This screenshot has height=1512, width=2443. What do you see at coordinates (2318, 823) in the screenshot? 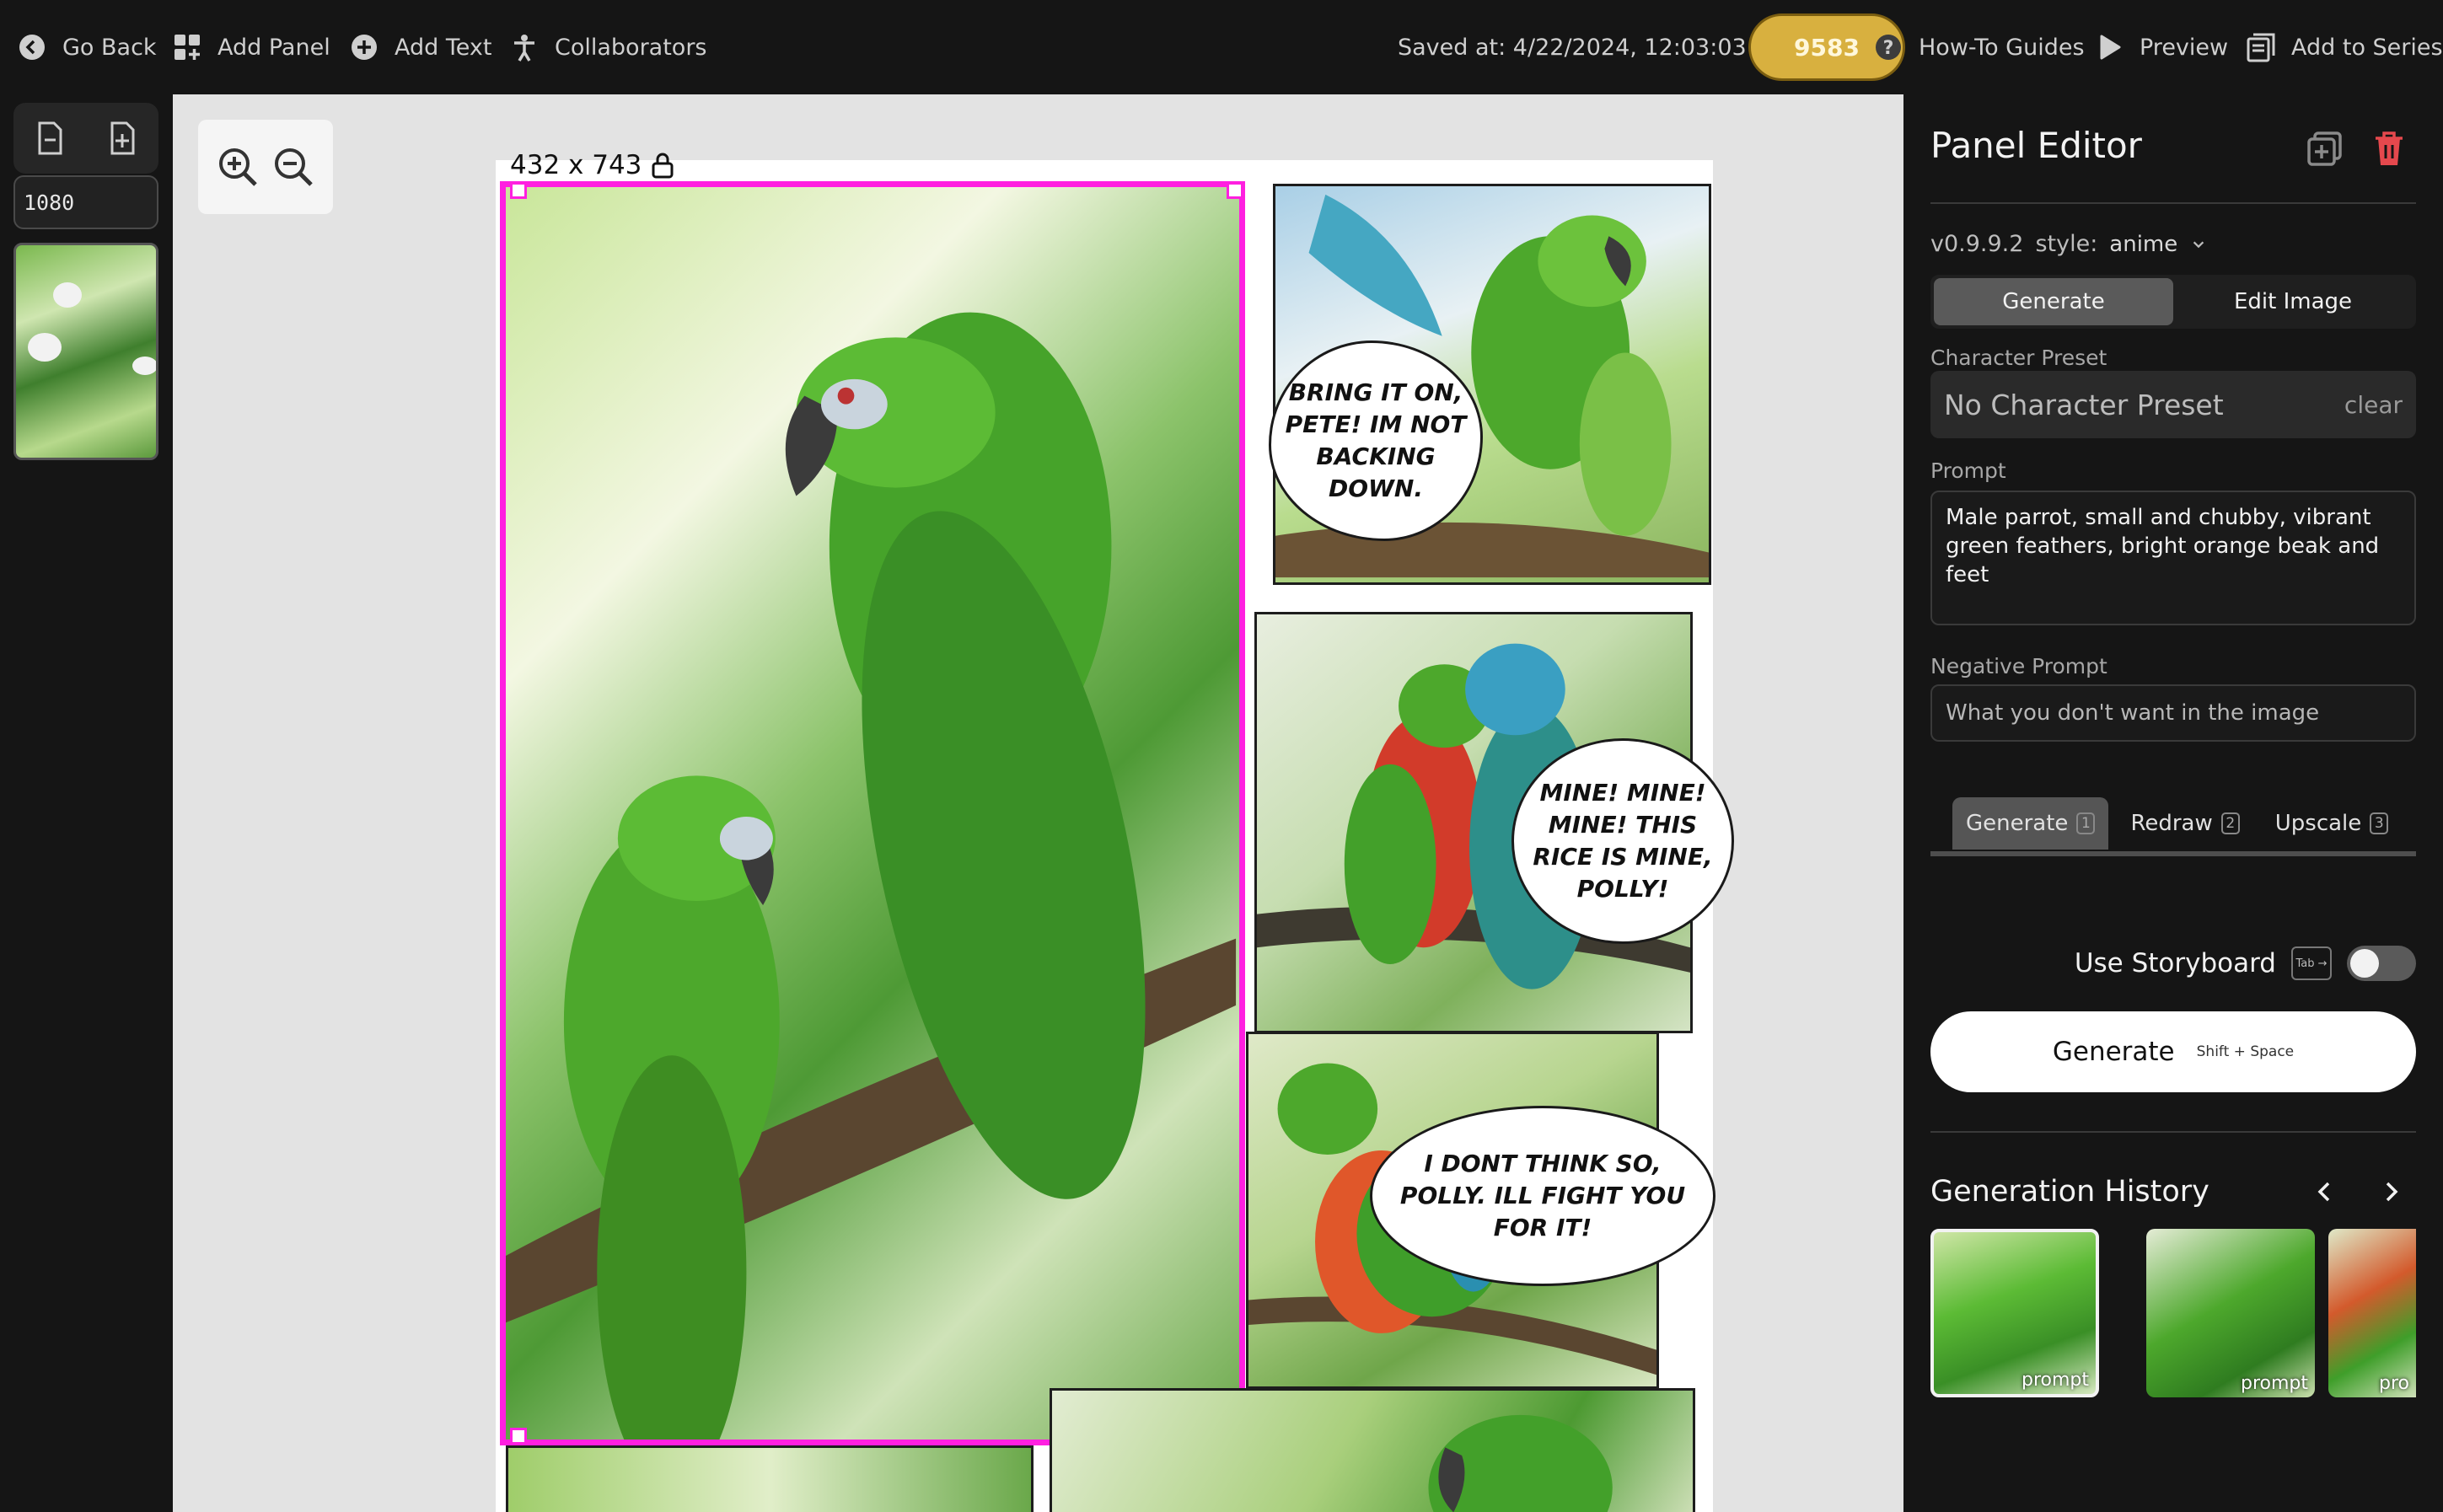
I see `tab-label: Upscale` at bounding box center [2318, 823].